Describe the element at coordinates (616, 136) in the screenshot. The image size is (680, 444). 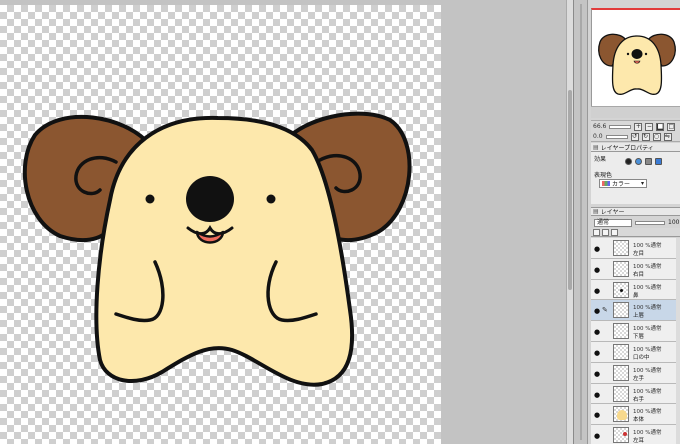
I see `rotation-slider` at that location.